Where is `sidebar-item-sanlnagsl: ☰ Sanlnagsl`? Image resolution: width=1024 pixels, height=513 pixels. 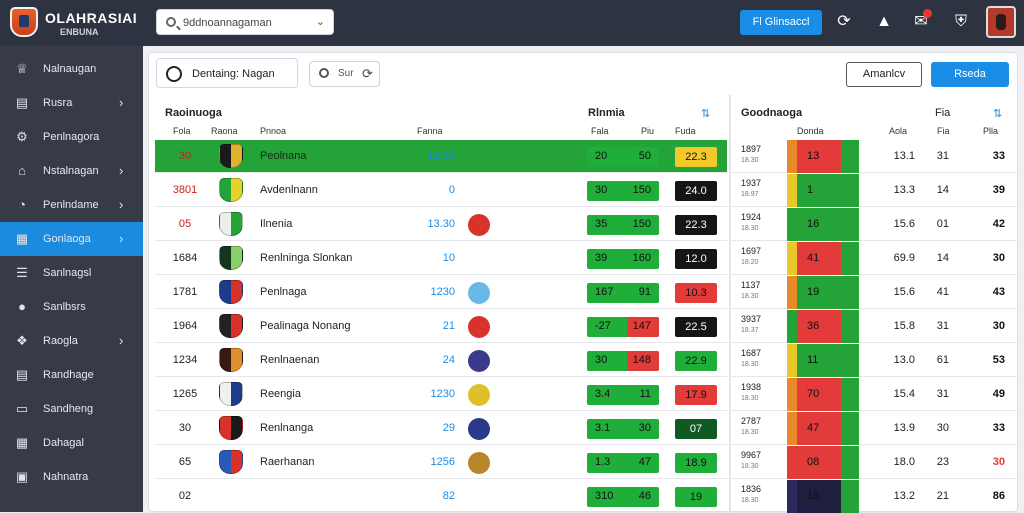 sidebar-item-sanlnagsl: ☰ Sanlnagsl is located at coordinates (71, 273).